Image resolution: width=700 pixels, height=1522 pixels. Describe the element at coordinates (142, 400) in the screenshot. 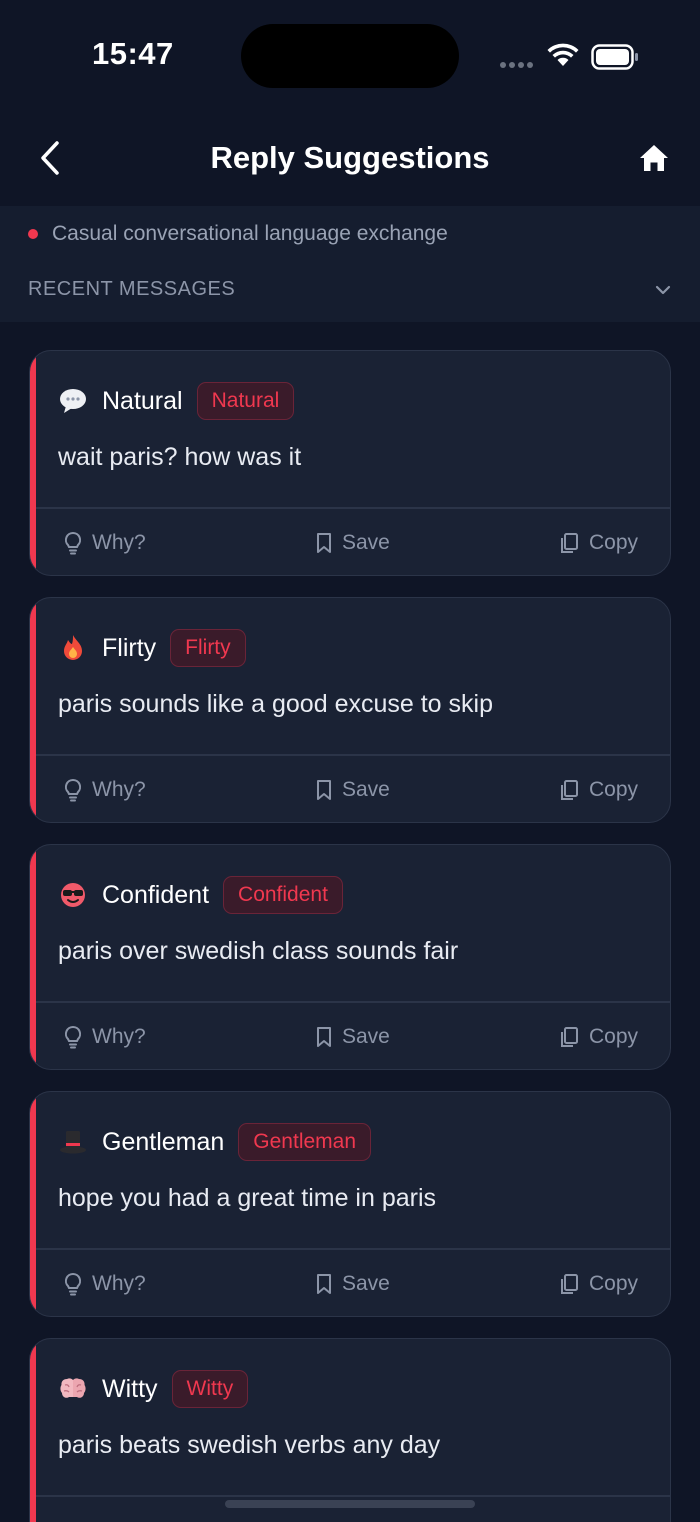

I see `suggestion-style: Natural` at that location.